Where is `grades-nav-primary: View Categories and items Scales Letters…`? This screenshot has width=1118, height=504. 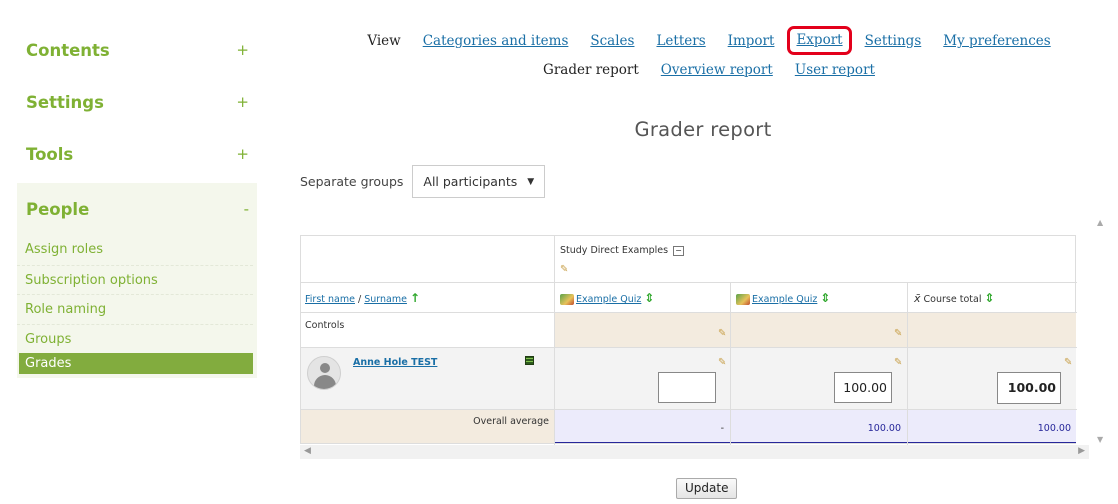
grades-nav-primary: View Categories and items Scales Letters… is located at coordinates (709, 40).